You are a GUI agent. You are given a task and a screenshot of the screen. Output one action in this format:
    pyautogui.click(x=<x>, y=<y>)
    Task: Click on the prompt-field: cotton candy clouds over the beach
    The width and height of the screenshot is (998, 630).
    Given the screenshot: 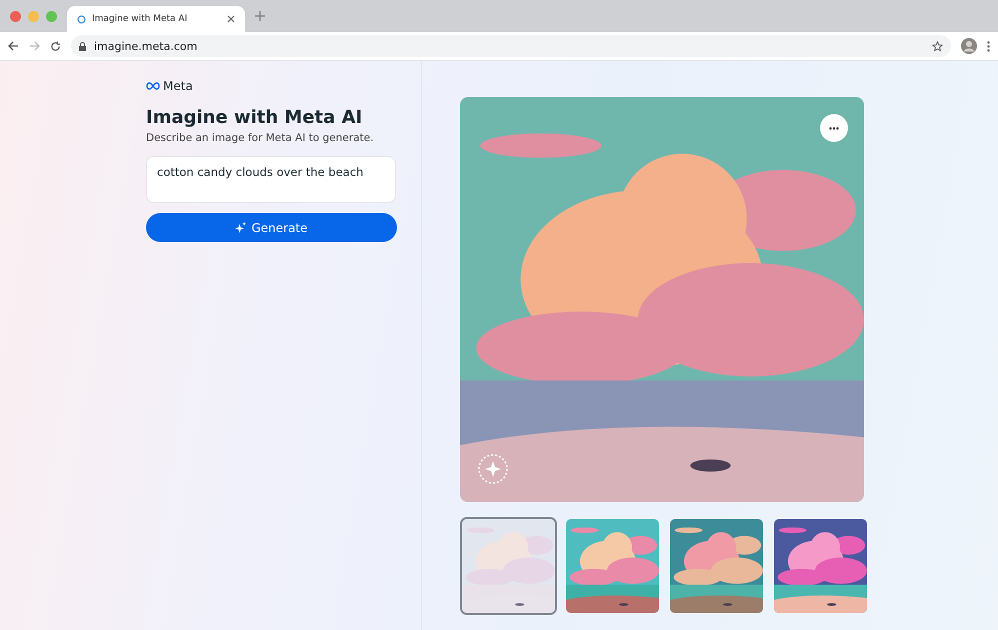 What is the action you would take?
    pyautogui.click(x=271, y=179)
    